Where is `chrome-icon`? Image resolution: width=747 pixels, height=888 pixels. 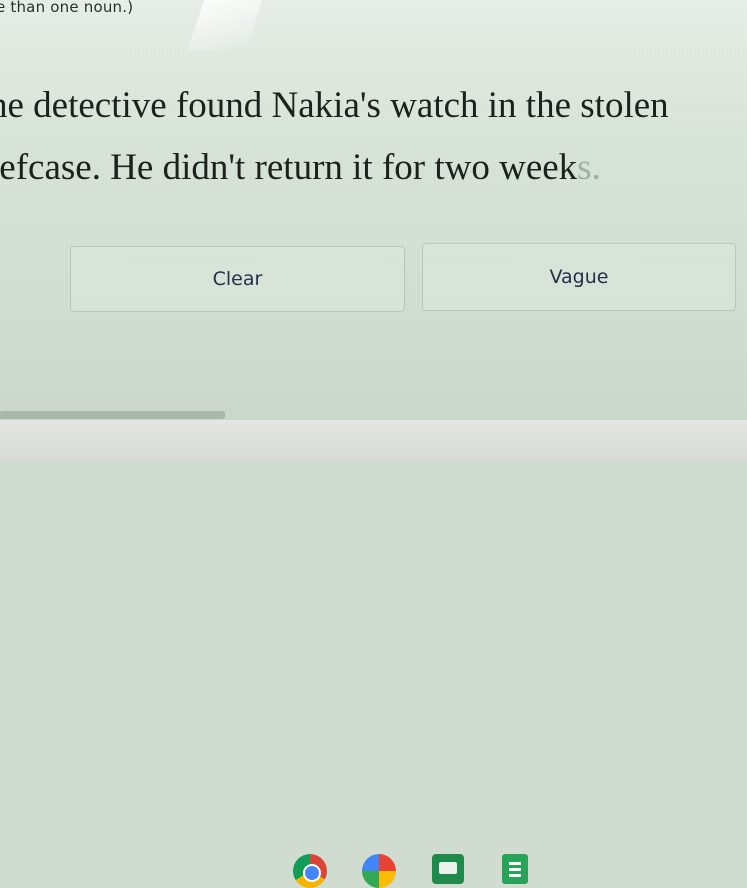
chrome-icon is located at coordinates (310, 871).